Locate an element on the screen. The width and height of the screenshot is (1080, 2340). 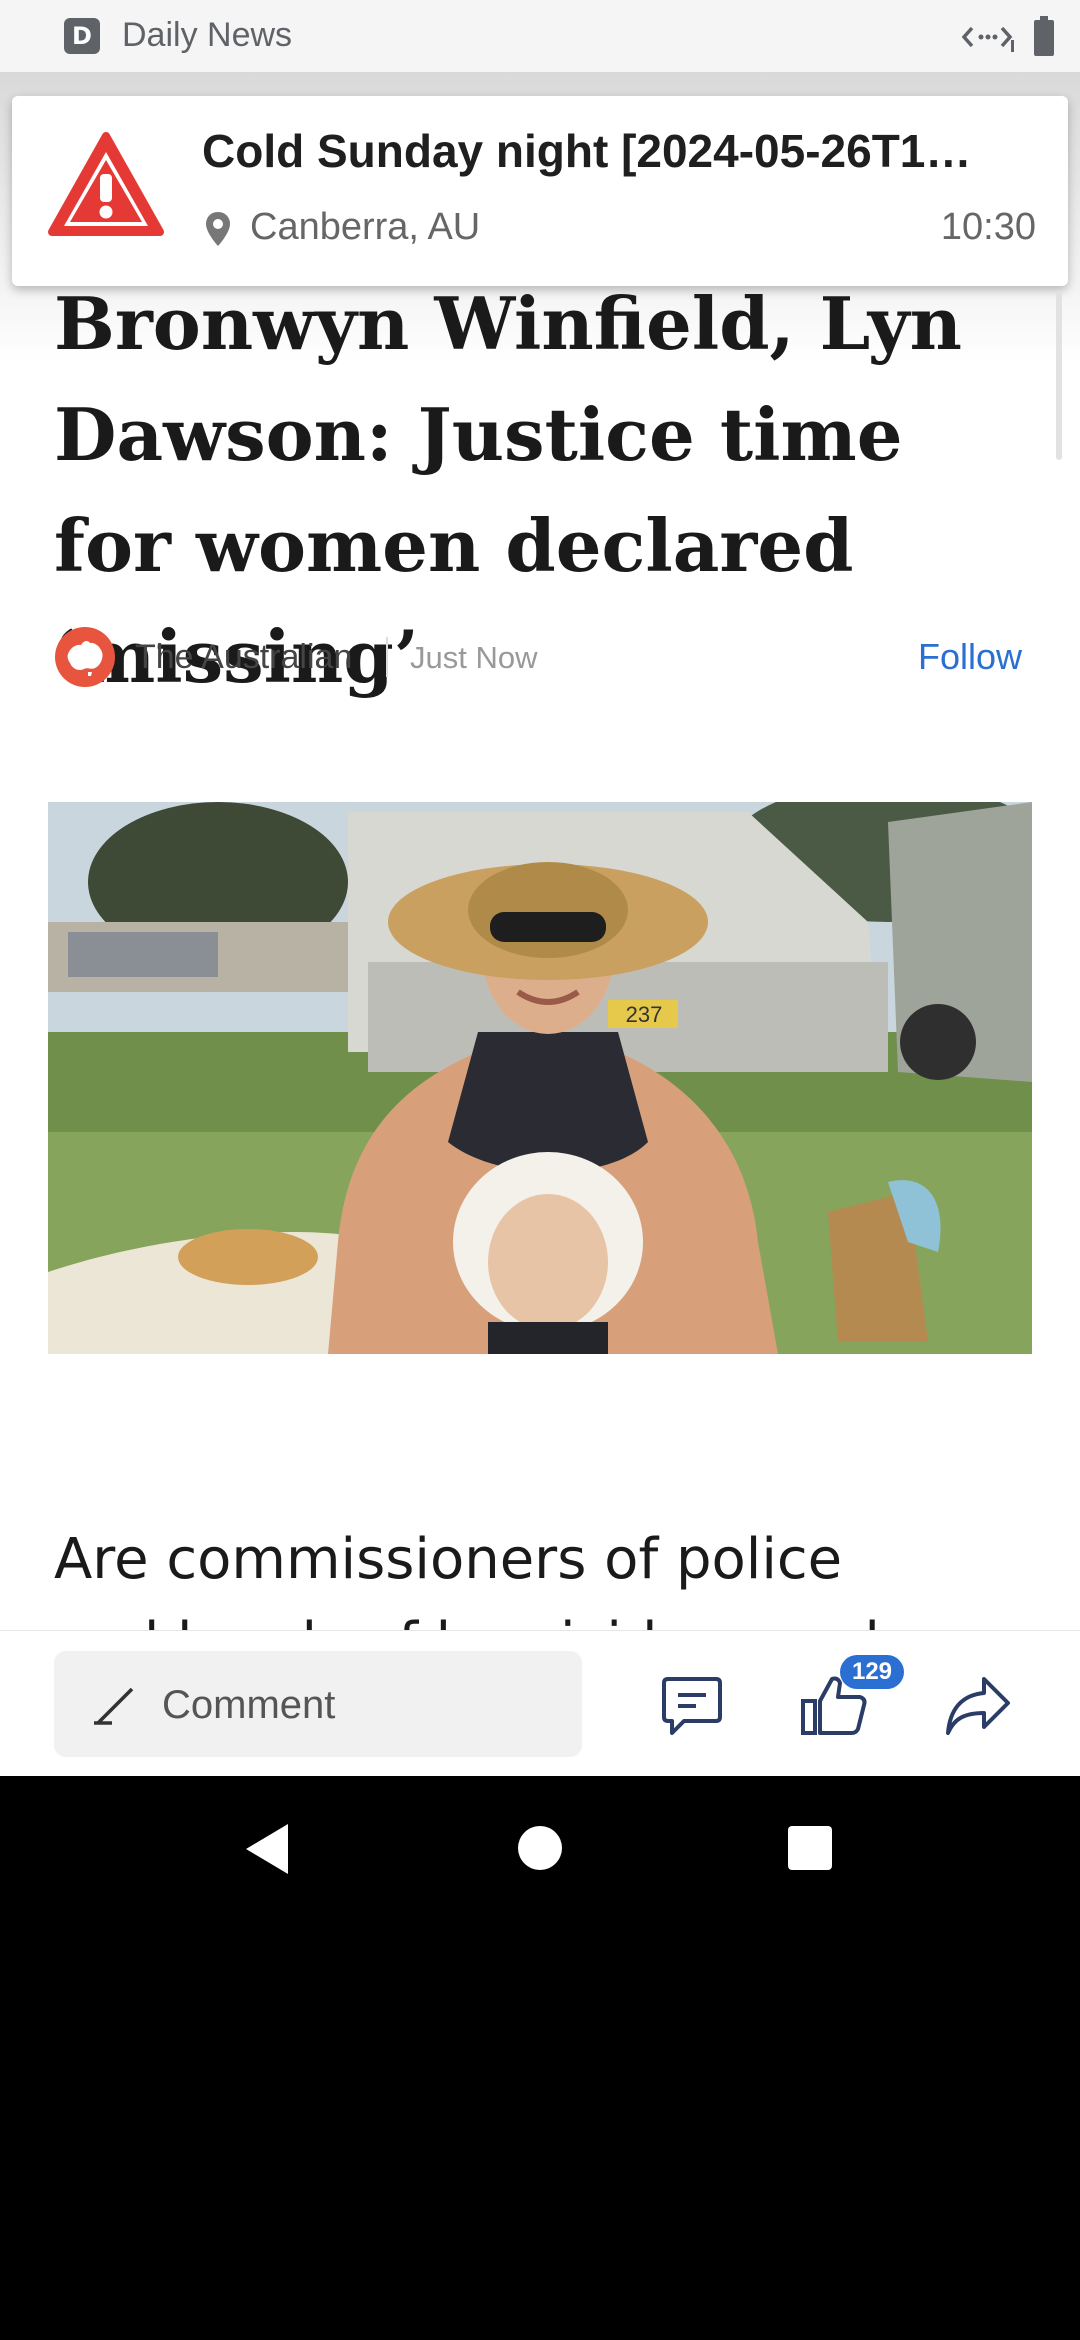
like-count-badge: 129 is located at coordinates (872, 1672).